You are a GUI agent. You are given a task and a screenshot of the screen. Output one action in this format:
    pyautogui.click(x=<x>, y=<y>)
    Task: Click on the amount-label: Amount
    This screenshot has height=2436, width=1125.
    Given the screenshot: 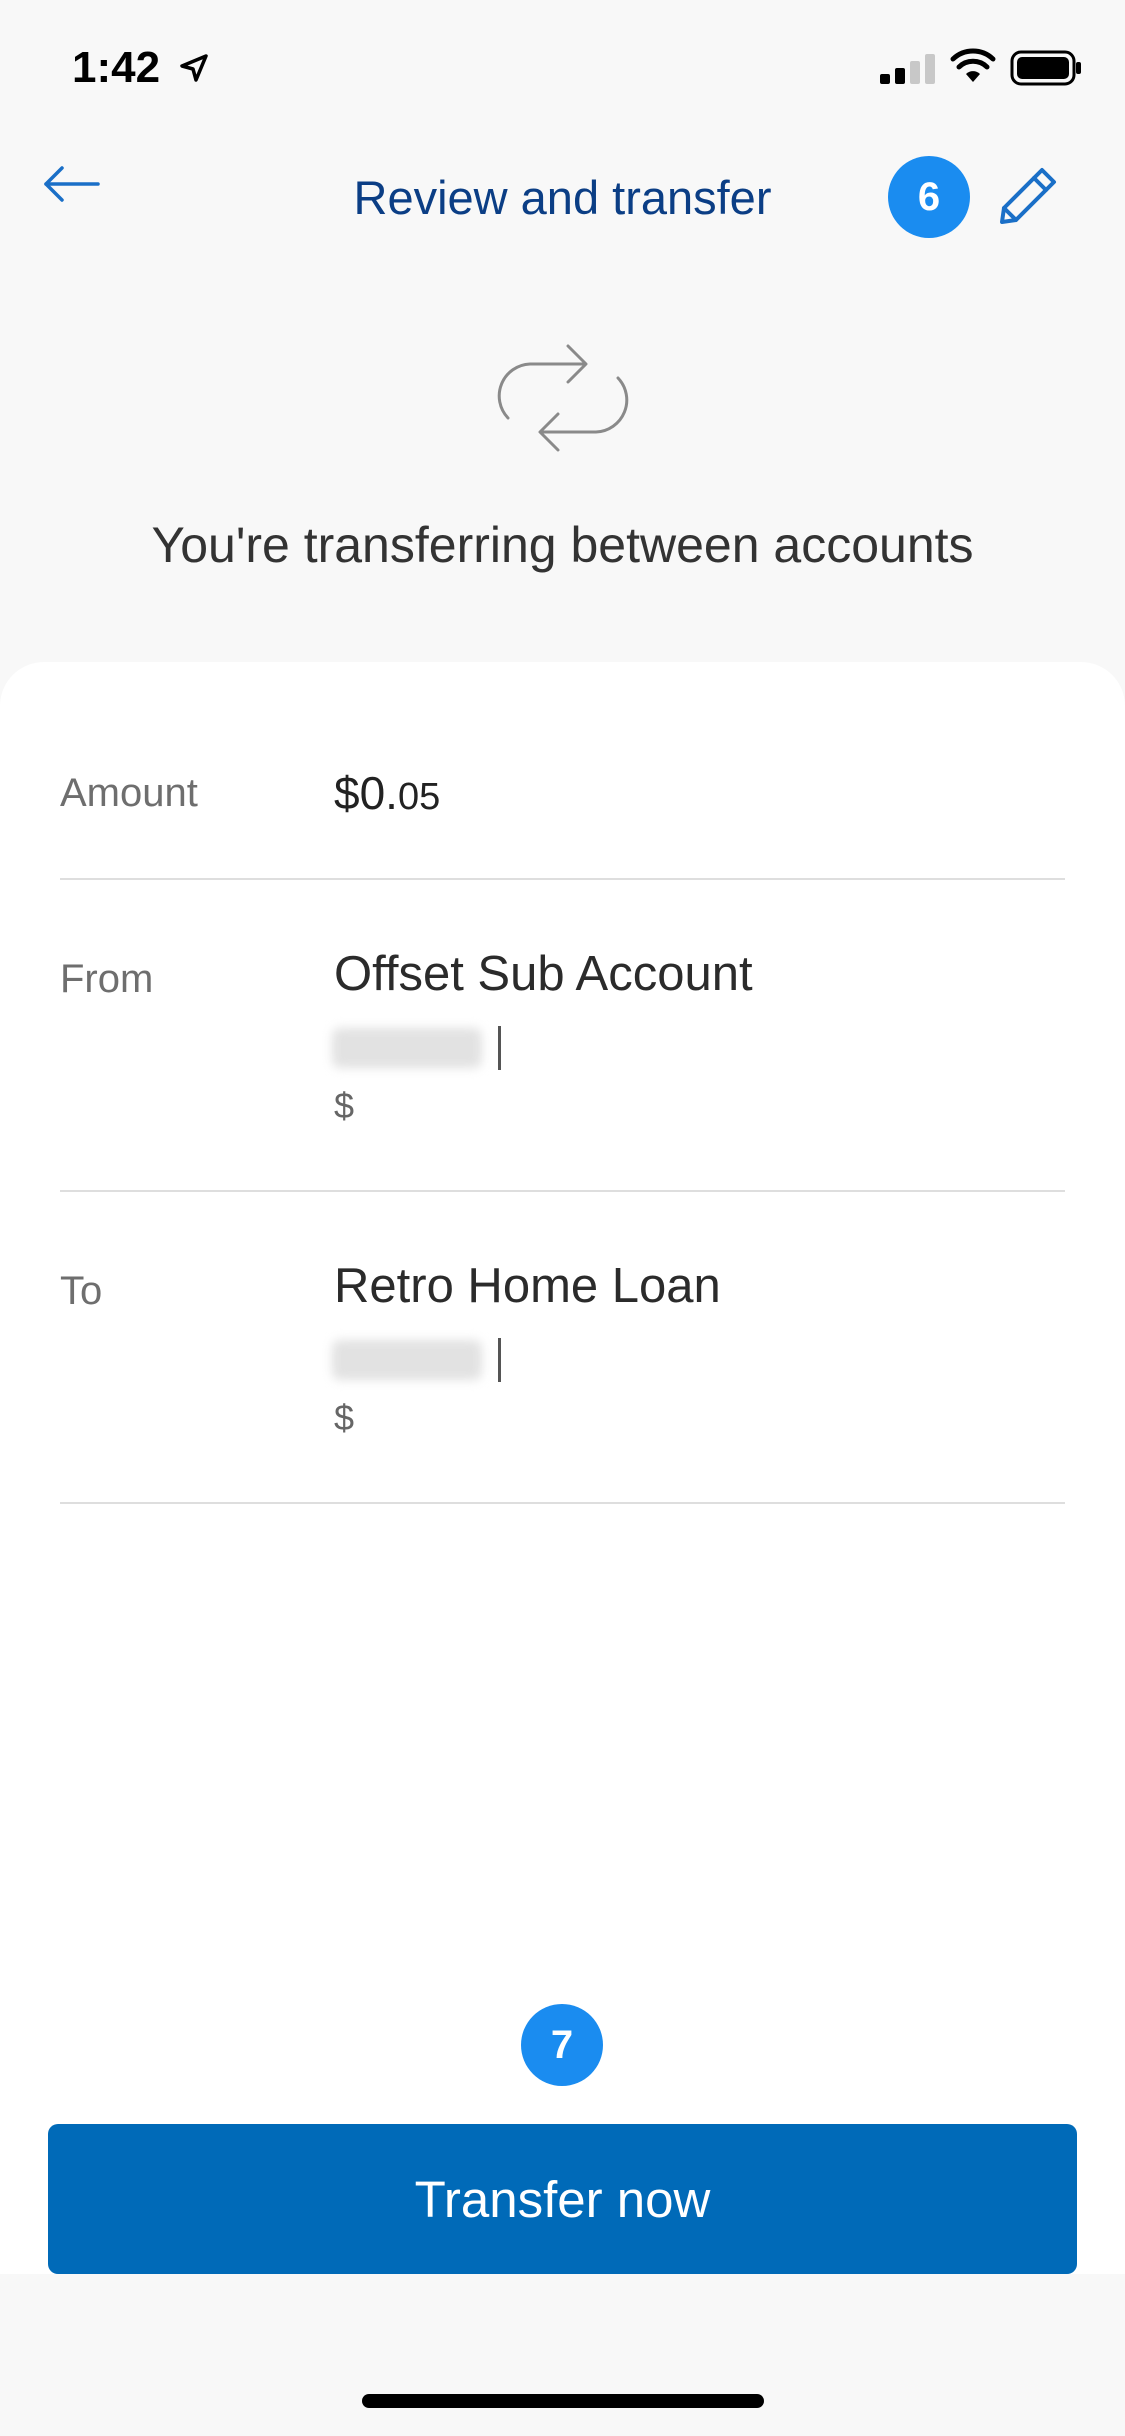 What is the action you would take?
    pyautogui.click(x=129, y=793)
    